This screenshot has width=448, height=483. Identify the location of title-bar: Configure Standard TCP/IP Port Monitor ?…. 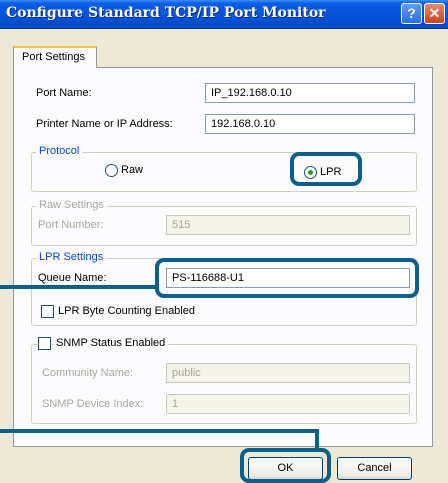
(224, 14).